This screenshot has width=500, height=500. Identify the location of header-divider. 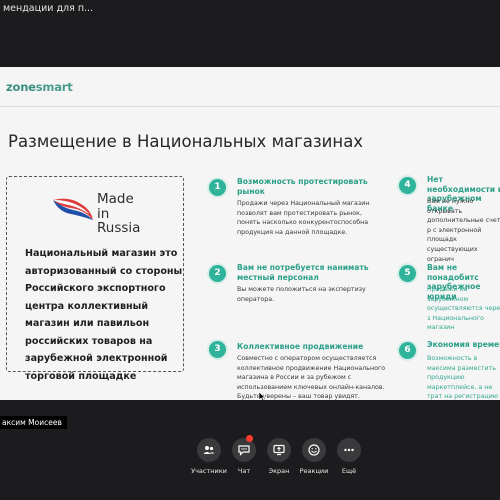
(250, 106).